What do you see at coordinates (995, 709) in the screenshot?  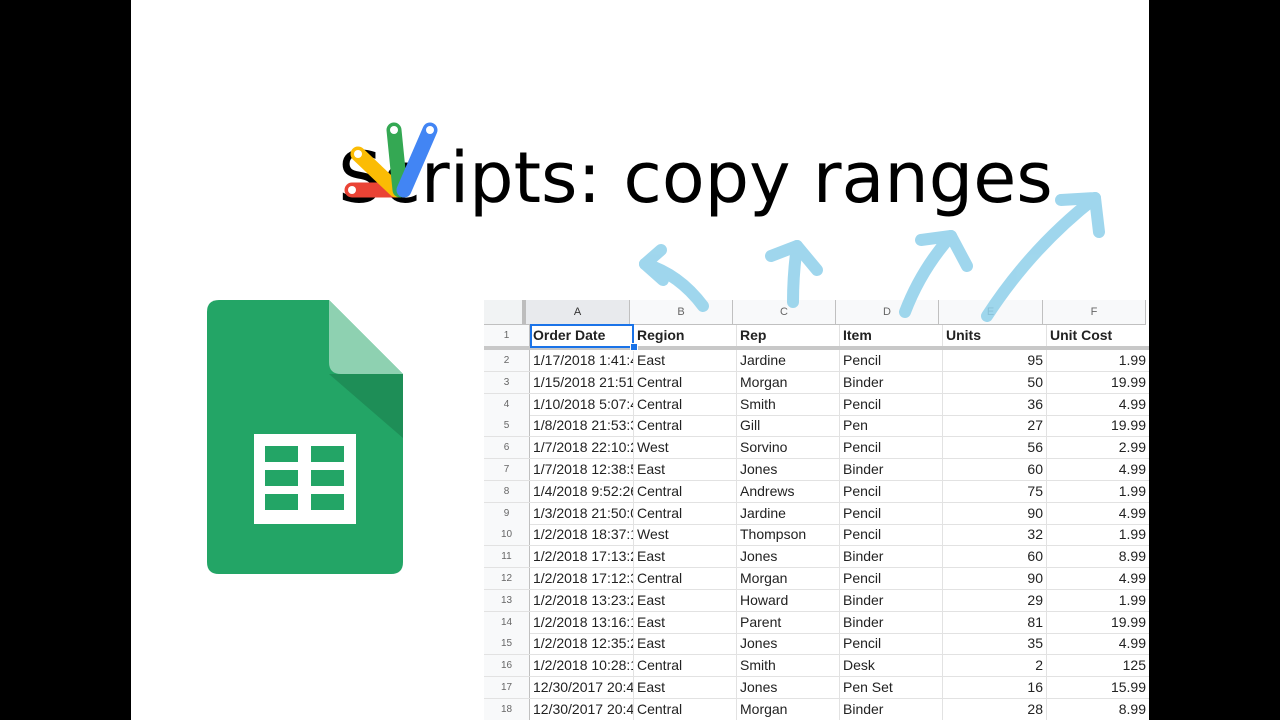 I see `cell-units: 28` at bounding box center [995, 709].